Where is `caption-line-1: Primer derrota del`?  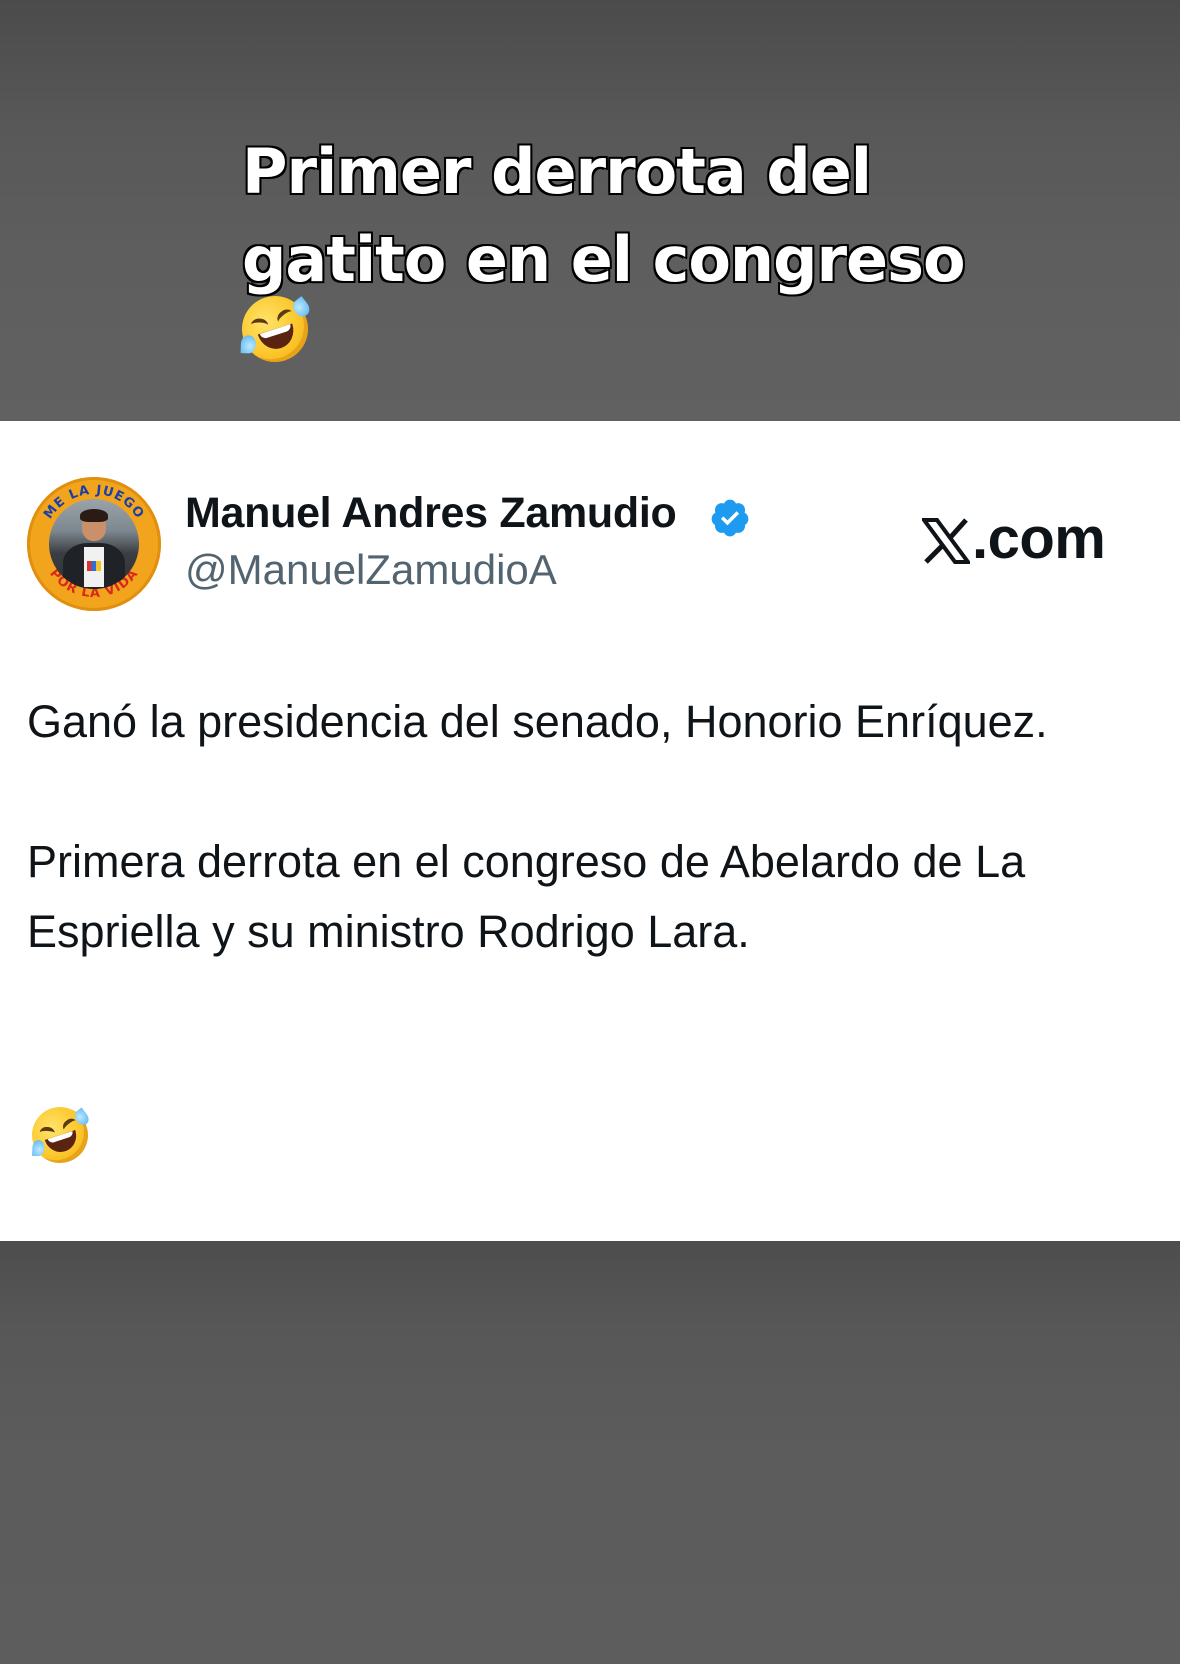 caption-line-1: Primer derrota del is located at coordinates (557, 172).